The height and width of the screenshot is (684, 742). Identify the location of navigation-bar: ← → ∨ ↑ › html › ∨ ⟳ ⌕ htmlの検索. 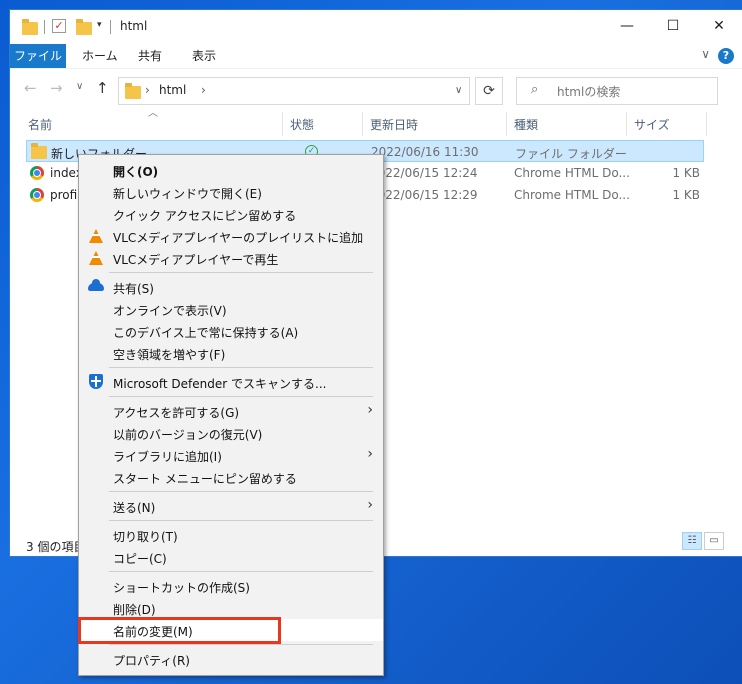
(376, 88).